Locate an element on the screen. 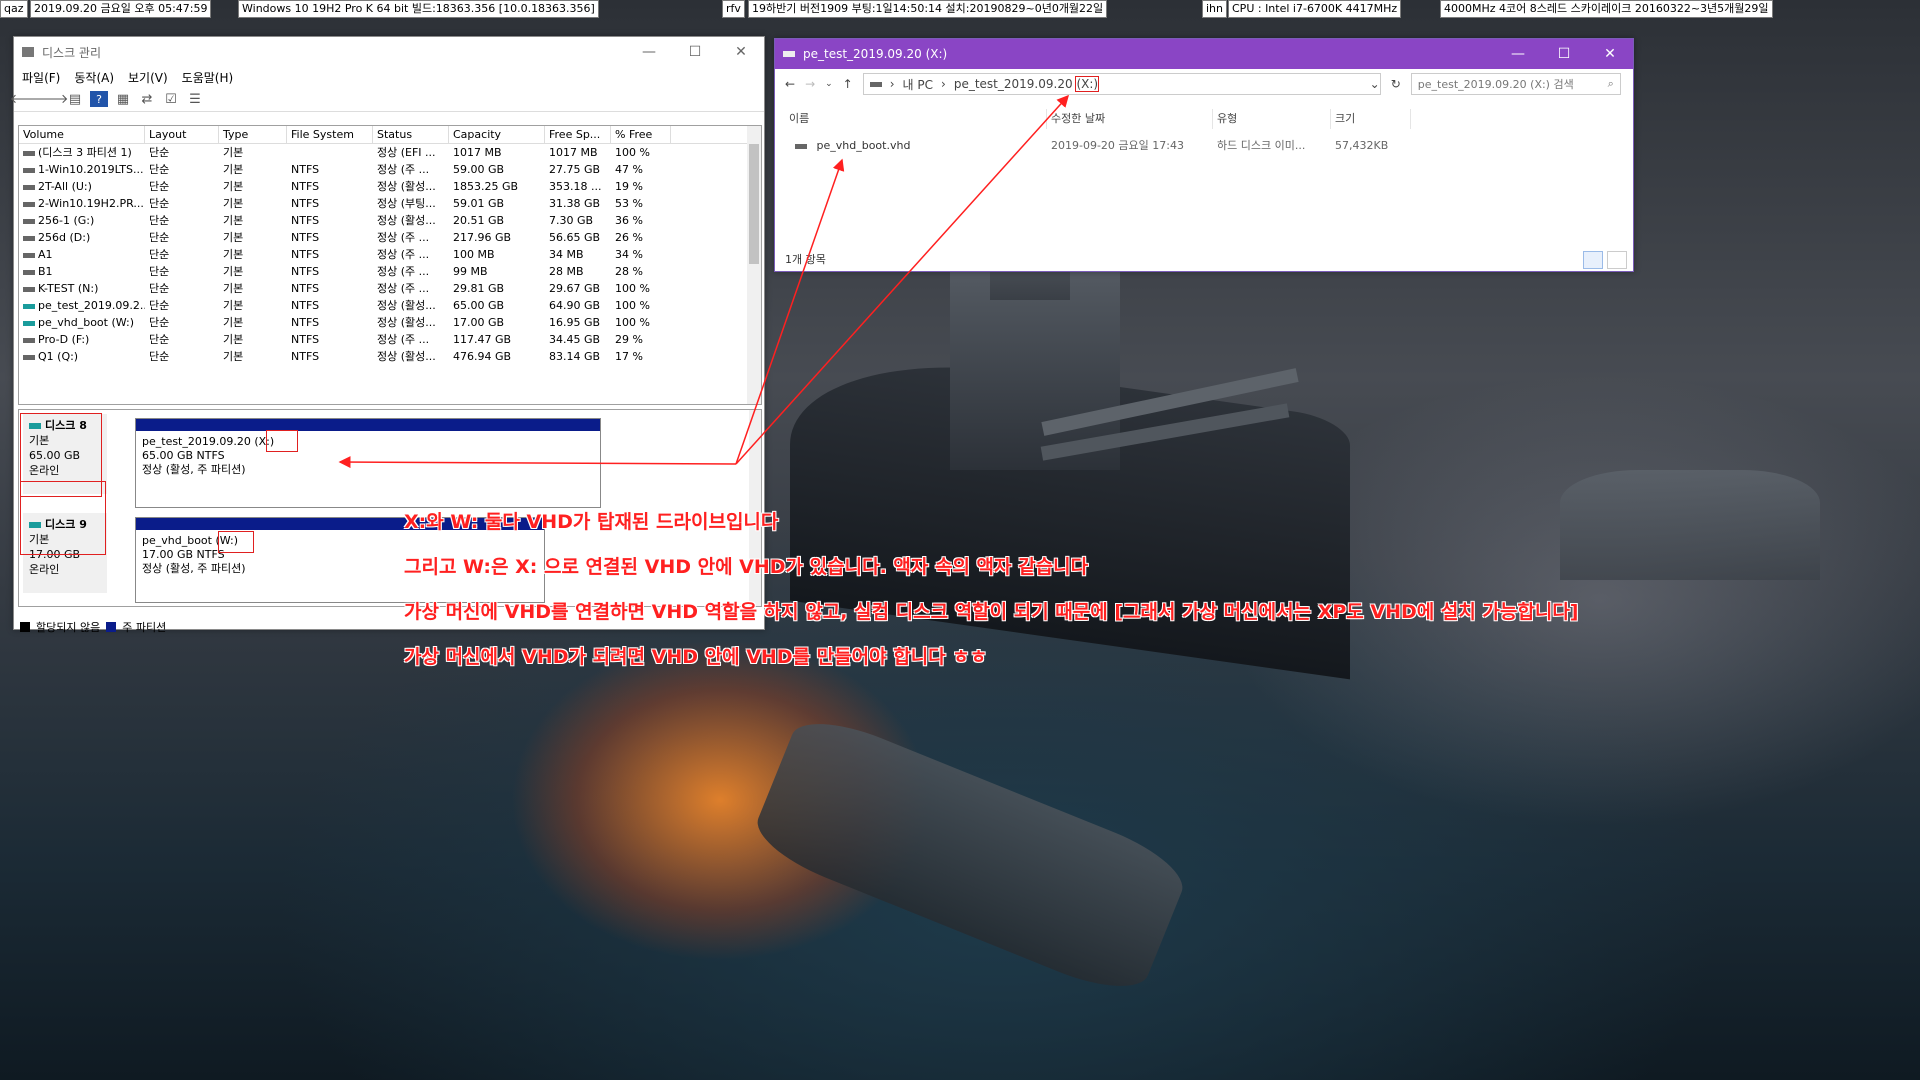  arrow-to-vhd-file is located at coordinates (790, 311).